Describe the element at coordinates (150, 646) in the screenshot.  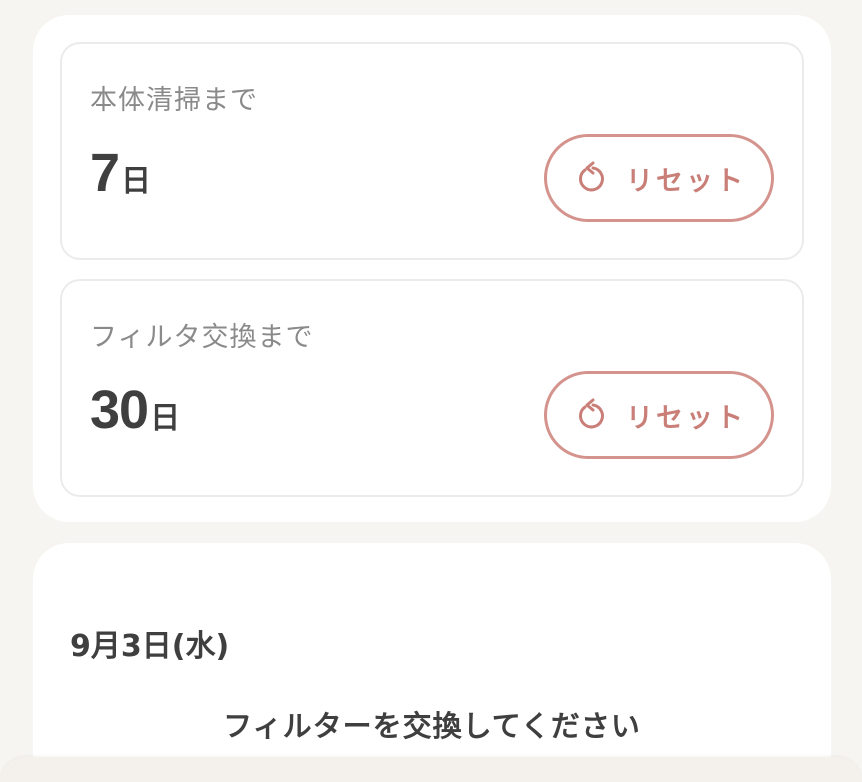
I see `notice-date: 9月3日(水)` at that location.